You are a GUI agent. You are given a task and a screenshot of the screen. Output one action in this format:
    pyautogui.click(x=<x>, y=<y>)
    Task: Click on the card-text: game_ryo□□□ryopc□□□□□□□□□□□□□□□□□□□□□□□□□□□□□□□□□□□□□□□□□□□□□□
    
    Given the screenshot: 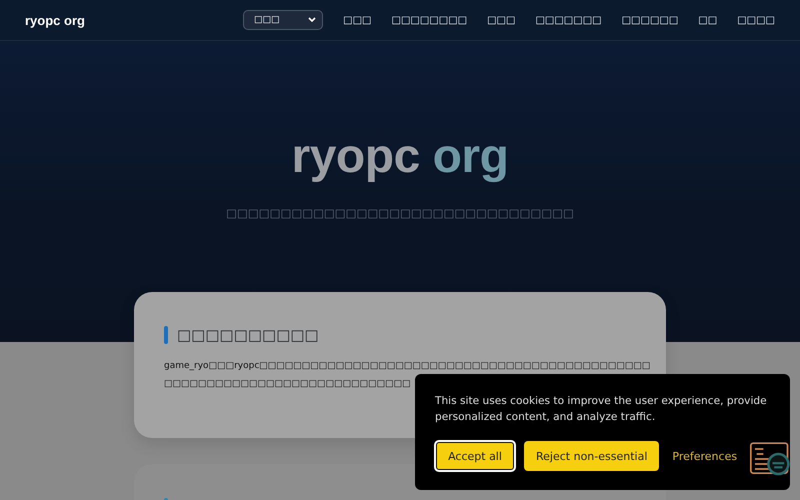 What is the action you would take?
    pyautogui.click(x=407, y=366)
    